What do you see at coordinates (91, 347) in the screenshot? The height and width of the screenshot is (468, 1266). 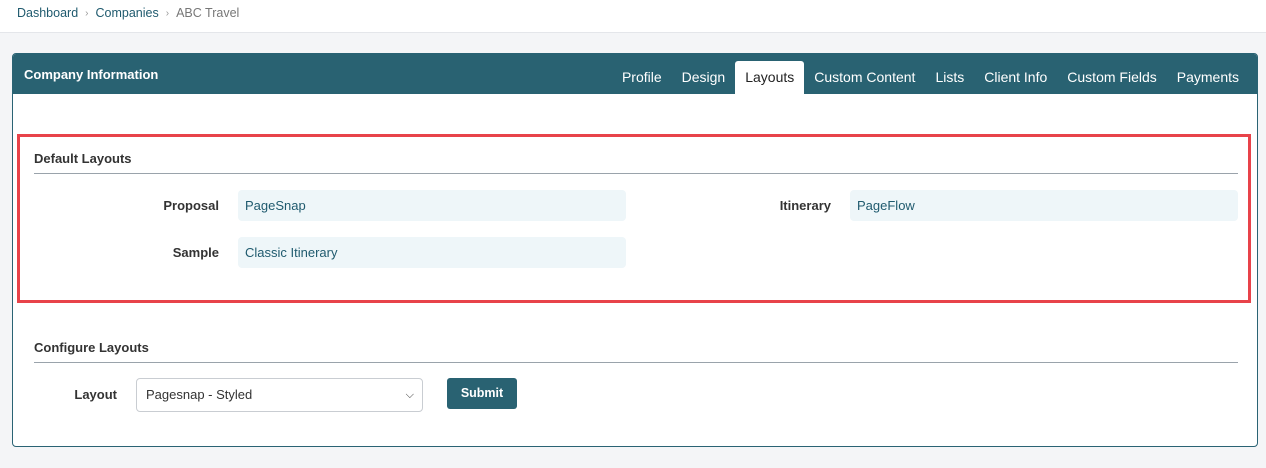 I see `configure-layouts-title: Configure Layouts` at bounding box center [91, 347].